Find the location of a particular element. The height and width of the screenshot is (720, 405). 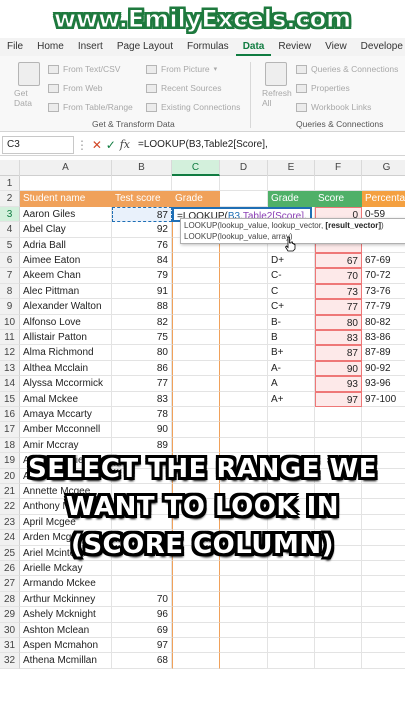

test-score-cell: 68 is located at coordinates (142, 661).